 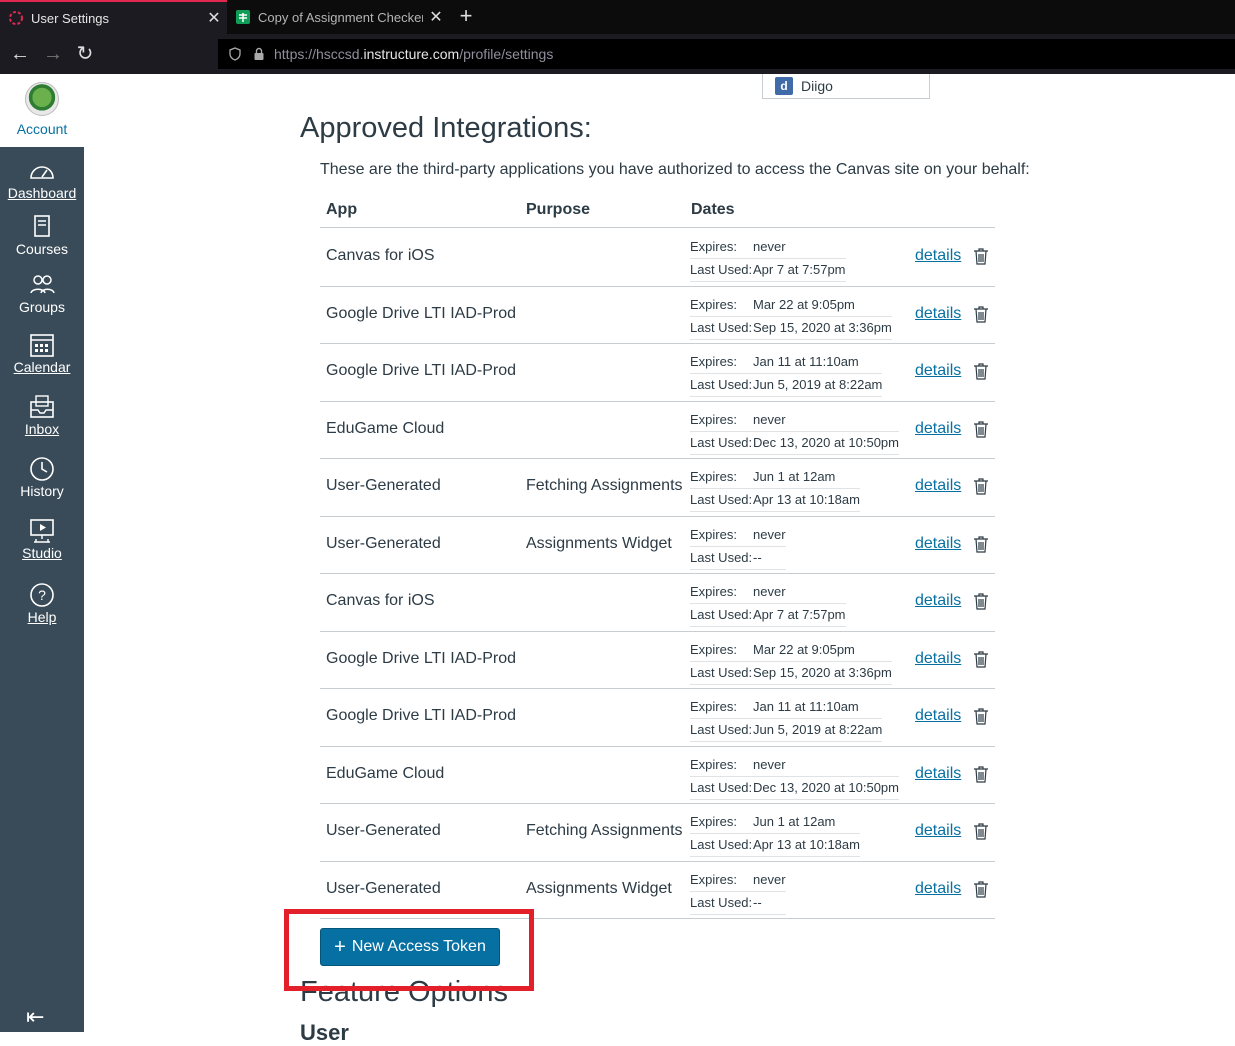 What do you see at coordinates (85, 54) in the screenshot?
I see `reload-icon: ↻` at bounding box center [85, 54].